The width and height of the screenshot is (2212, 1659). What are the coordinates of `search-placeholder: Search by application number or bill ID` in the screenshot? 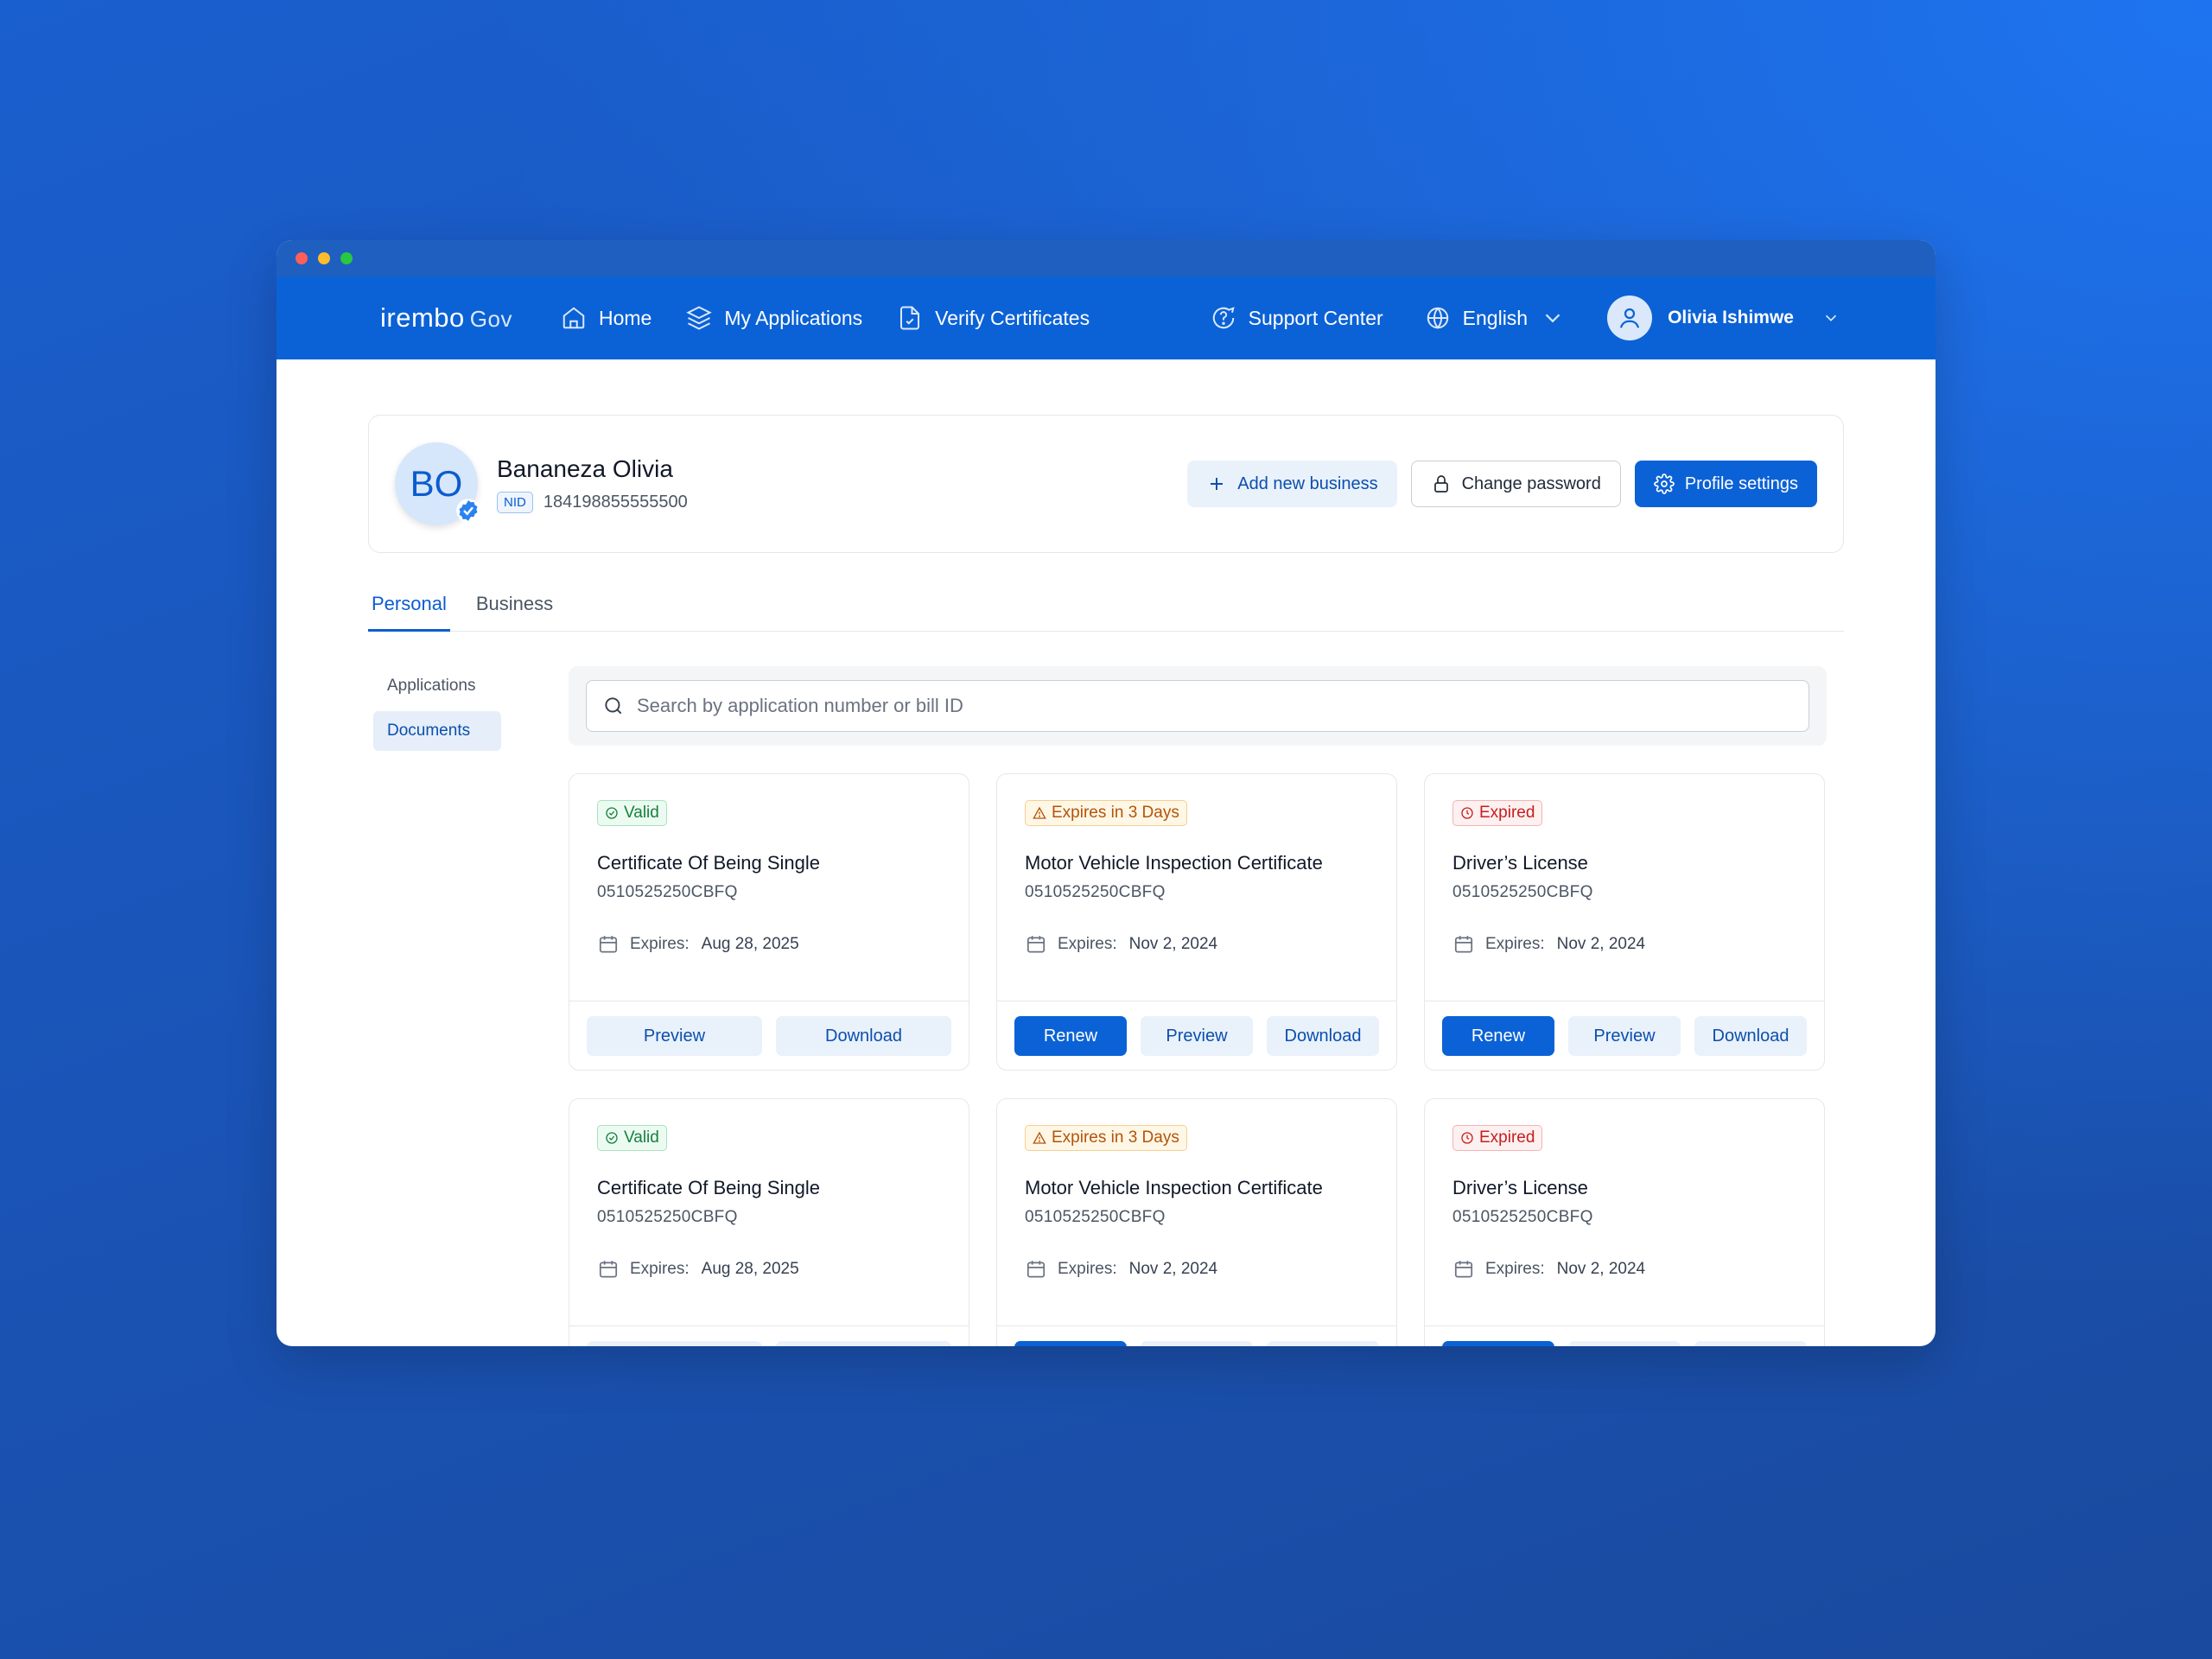 It's located at (800, 705).